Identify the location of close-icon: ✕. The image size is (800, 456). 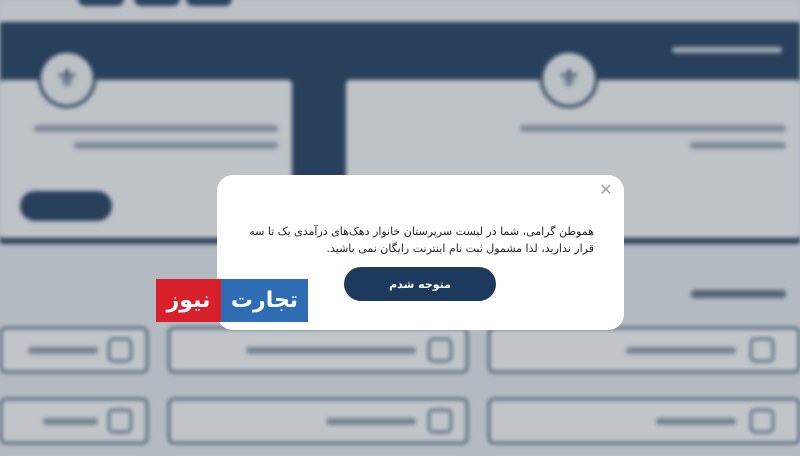
(606, 190).